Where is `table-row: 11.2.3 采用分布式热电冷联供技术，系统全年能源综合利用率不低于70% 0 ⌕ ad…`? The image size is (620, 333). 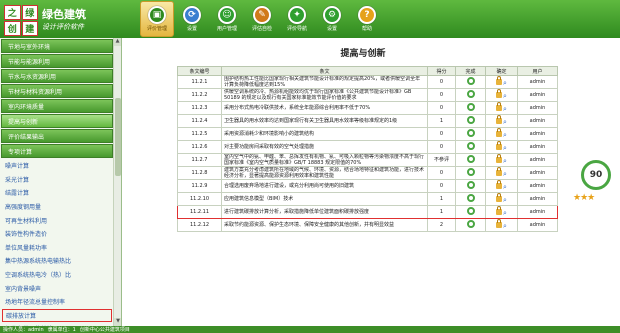
table-row: 11.2.3 采用分布式热电冷联供技术，系统全年能源综合利用率不低于70% 0 ⌕ ad… is located at coordinates (367, 108).